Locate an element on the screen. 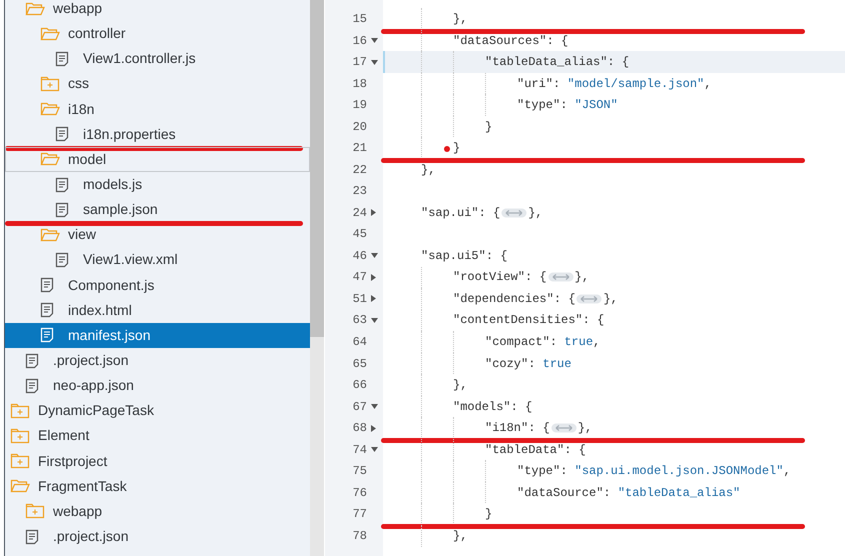 This screenshot has width=845, height=556. tree-item: index.html is located at coordinates (157, 310).